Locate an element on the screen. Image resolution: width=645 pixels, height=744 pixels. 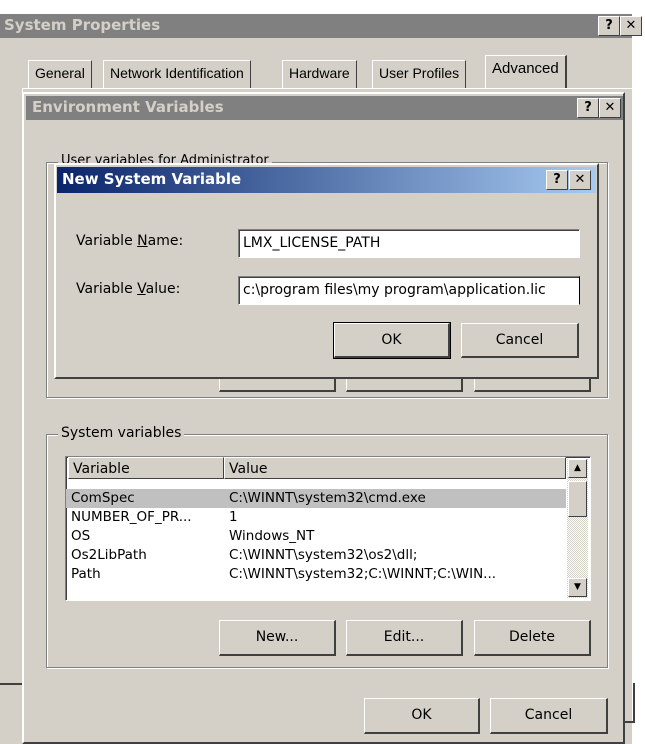
row-value: 1 is located at coordinates (233, 517).